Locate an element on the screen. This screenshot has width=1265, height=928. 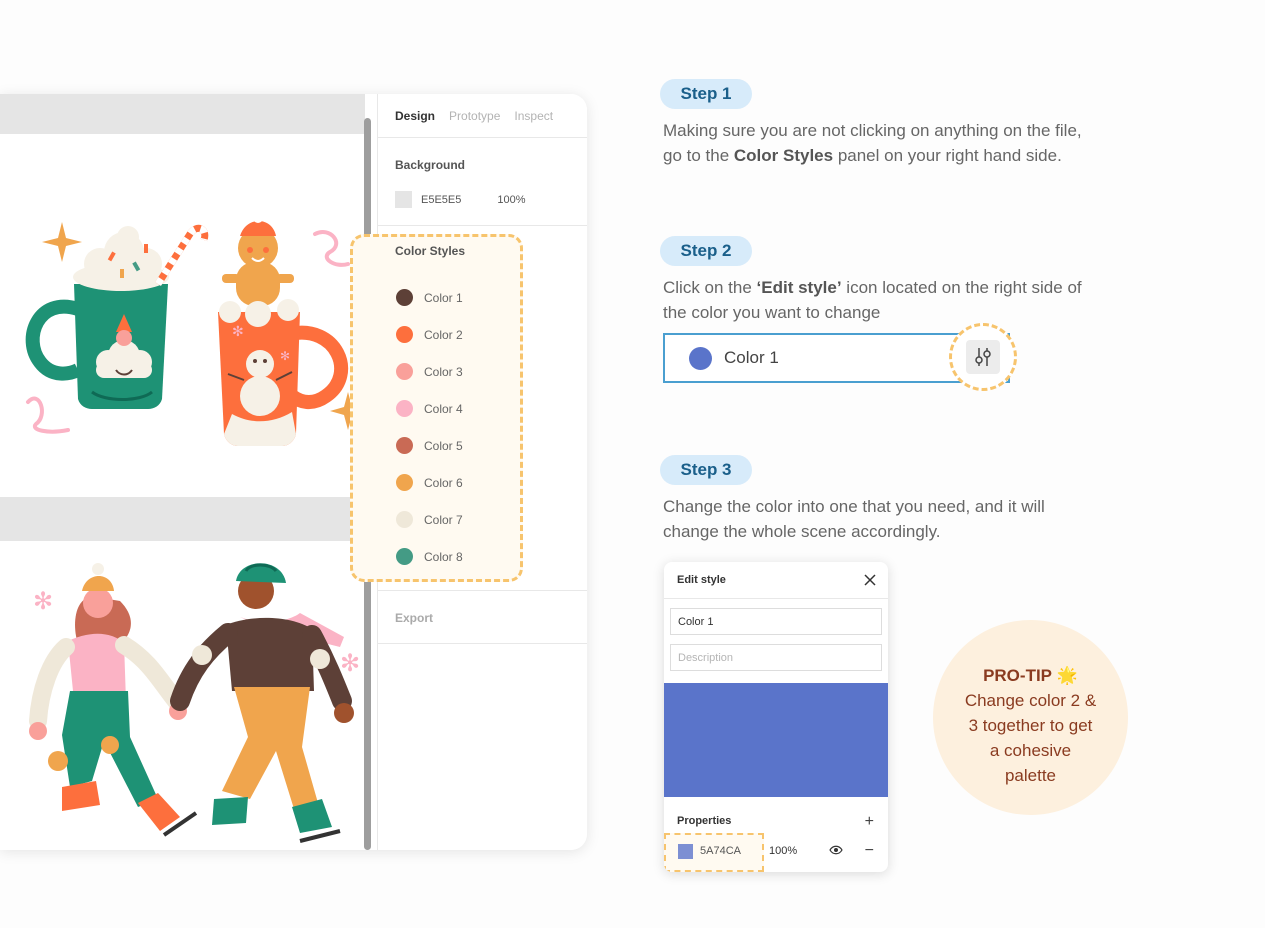
color-style-item: Color 7 is located at coordinates (482, 519).